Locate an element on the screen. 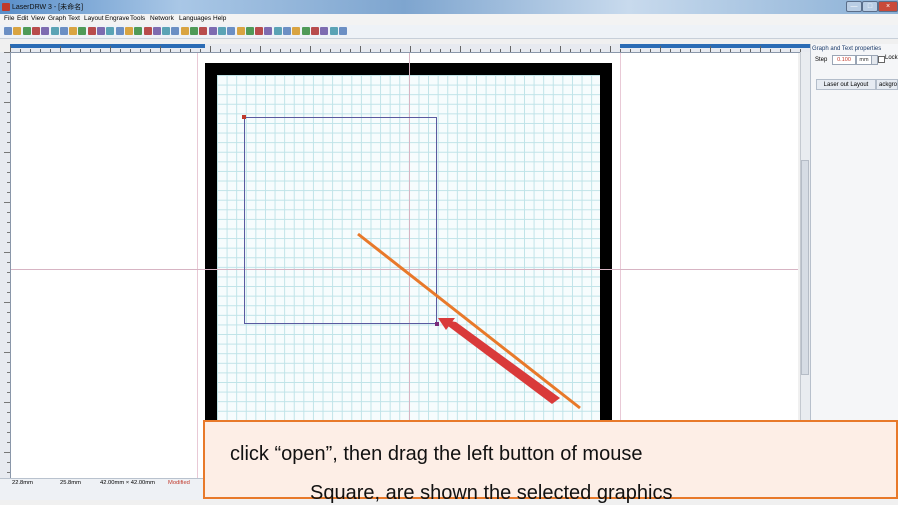 The height and width of the screenshot is (505, 898). properties-panel is located at coordinates (854, 261).